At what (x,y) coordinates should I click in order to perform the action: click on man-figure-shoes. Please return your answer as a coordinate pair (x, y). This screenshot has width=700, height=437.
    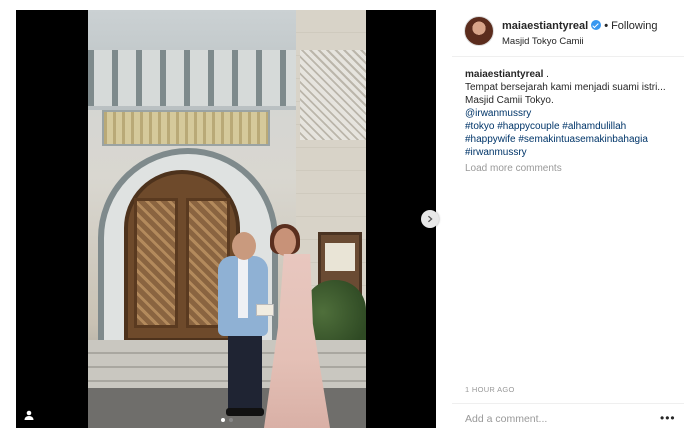
    Looking at the image, I should click on (245, 412).